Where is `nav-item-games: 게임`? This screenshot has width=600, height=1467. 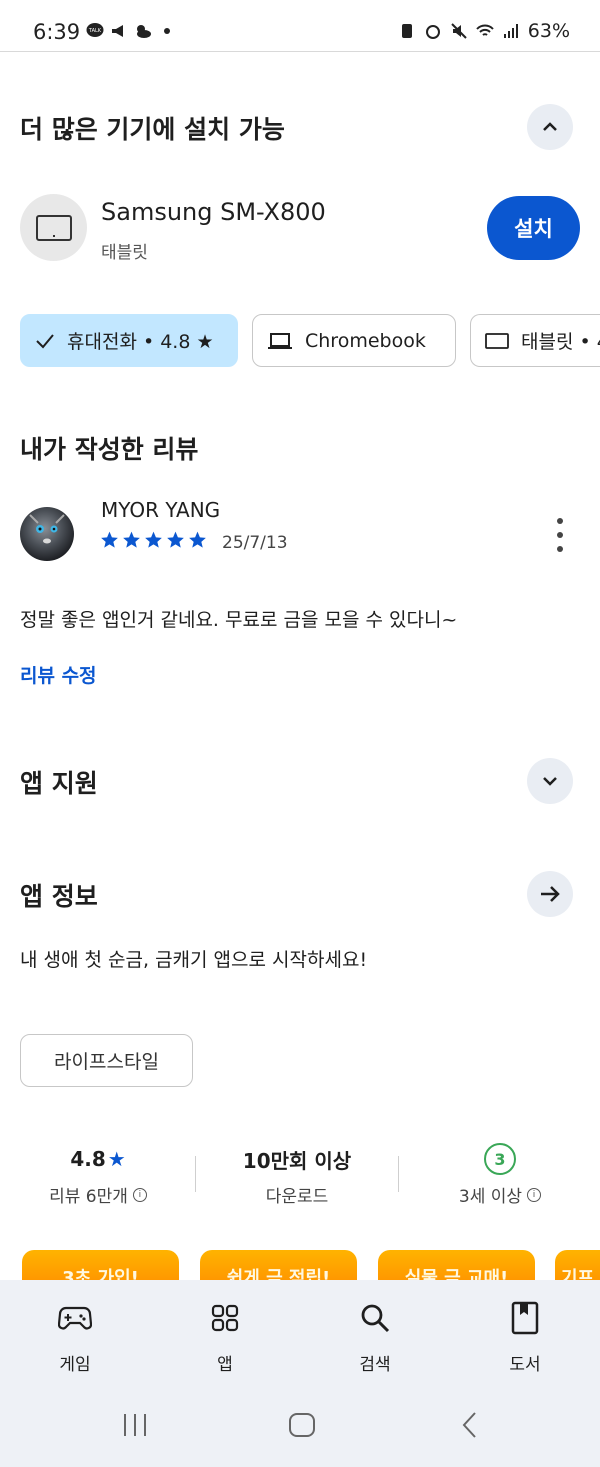
nav-item-games: 게임 is located at coordinates (75, 1337).